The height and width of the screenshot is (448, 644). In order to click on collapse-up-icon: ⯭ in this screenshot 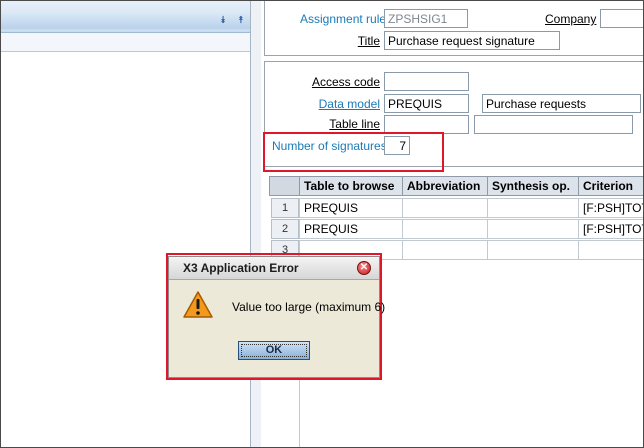, I will do `click(241, 21)`.